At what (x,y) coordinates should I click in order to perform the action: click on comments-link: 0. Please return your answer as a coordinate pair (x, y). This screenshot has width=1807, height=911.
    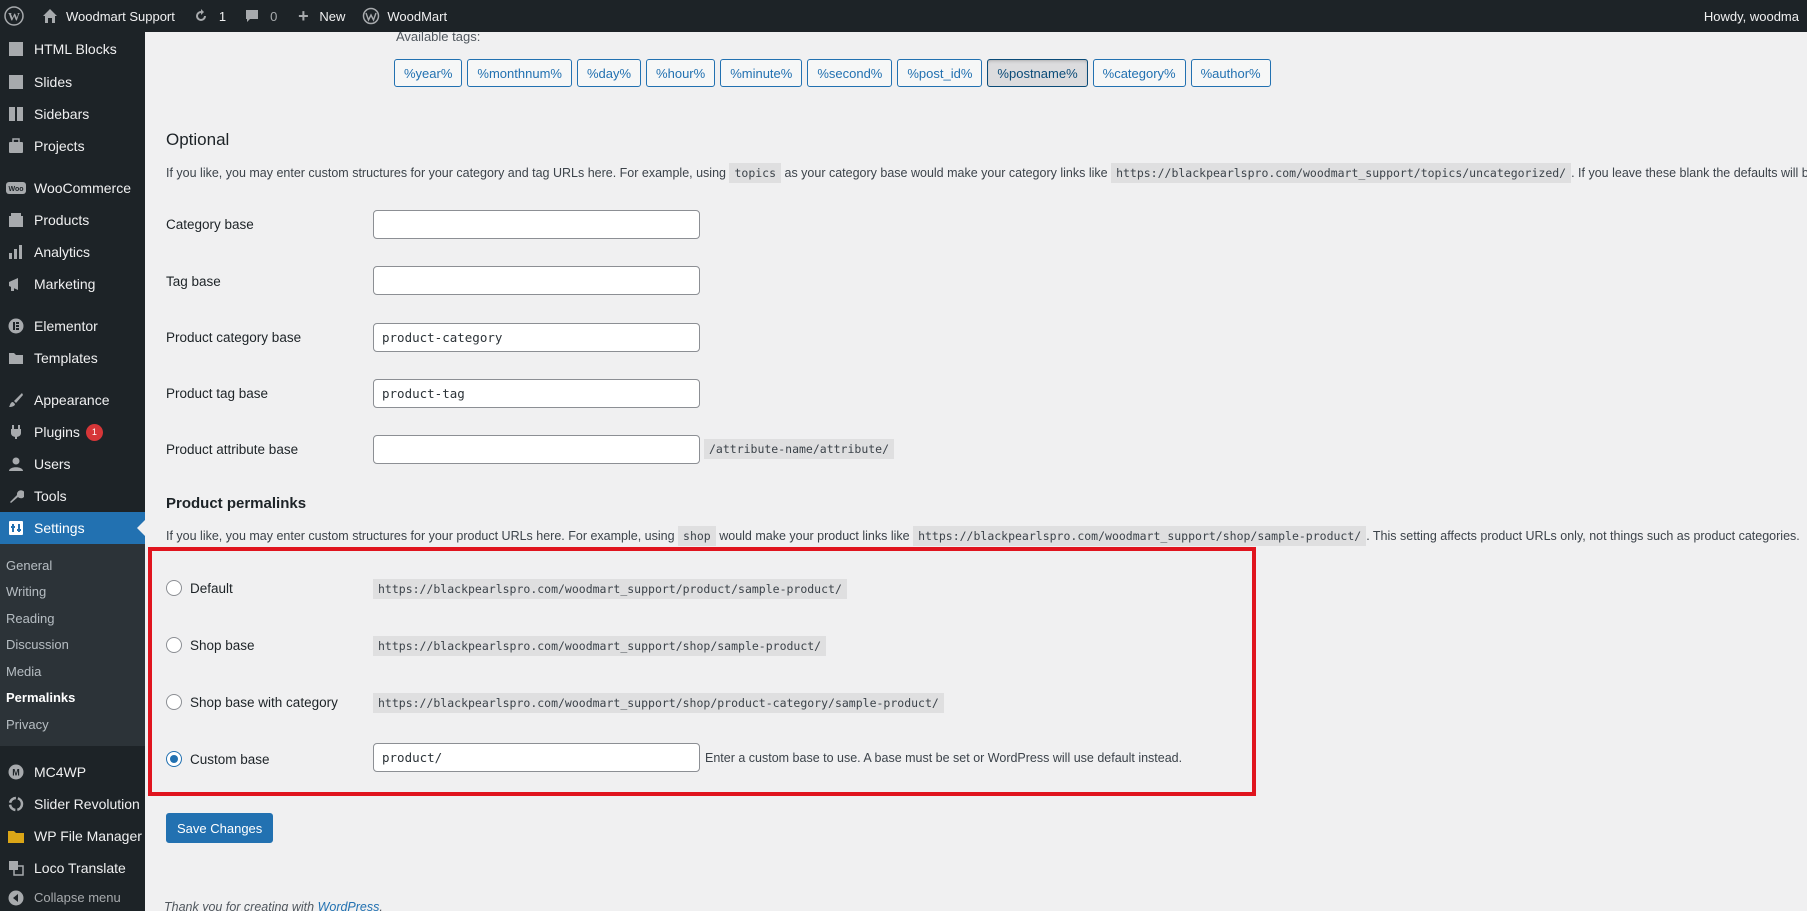
    Looking at the image, I should click on (259, 16).